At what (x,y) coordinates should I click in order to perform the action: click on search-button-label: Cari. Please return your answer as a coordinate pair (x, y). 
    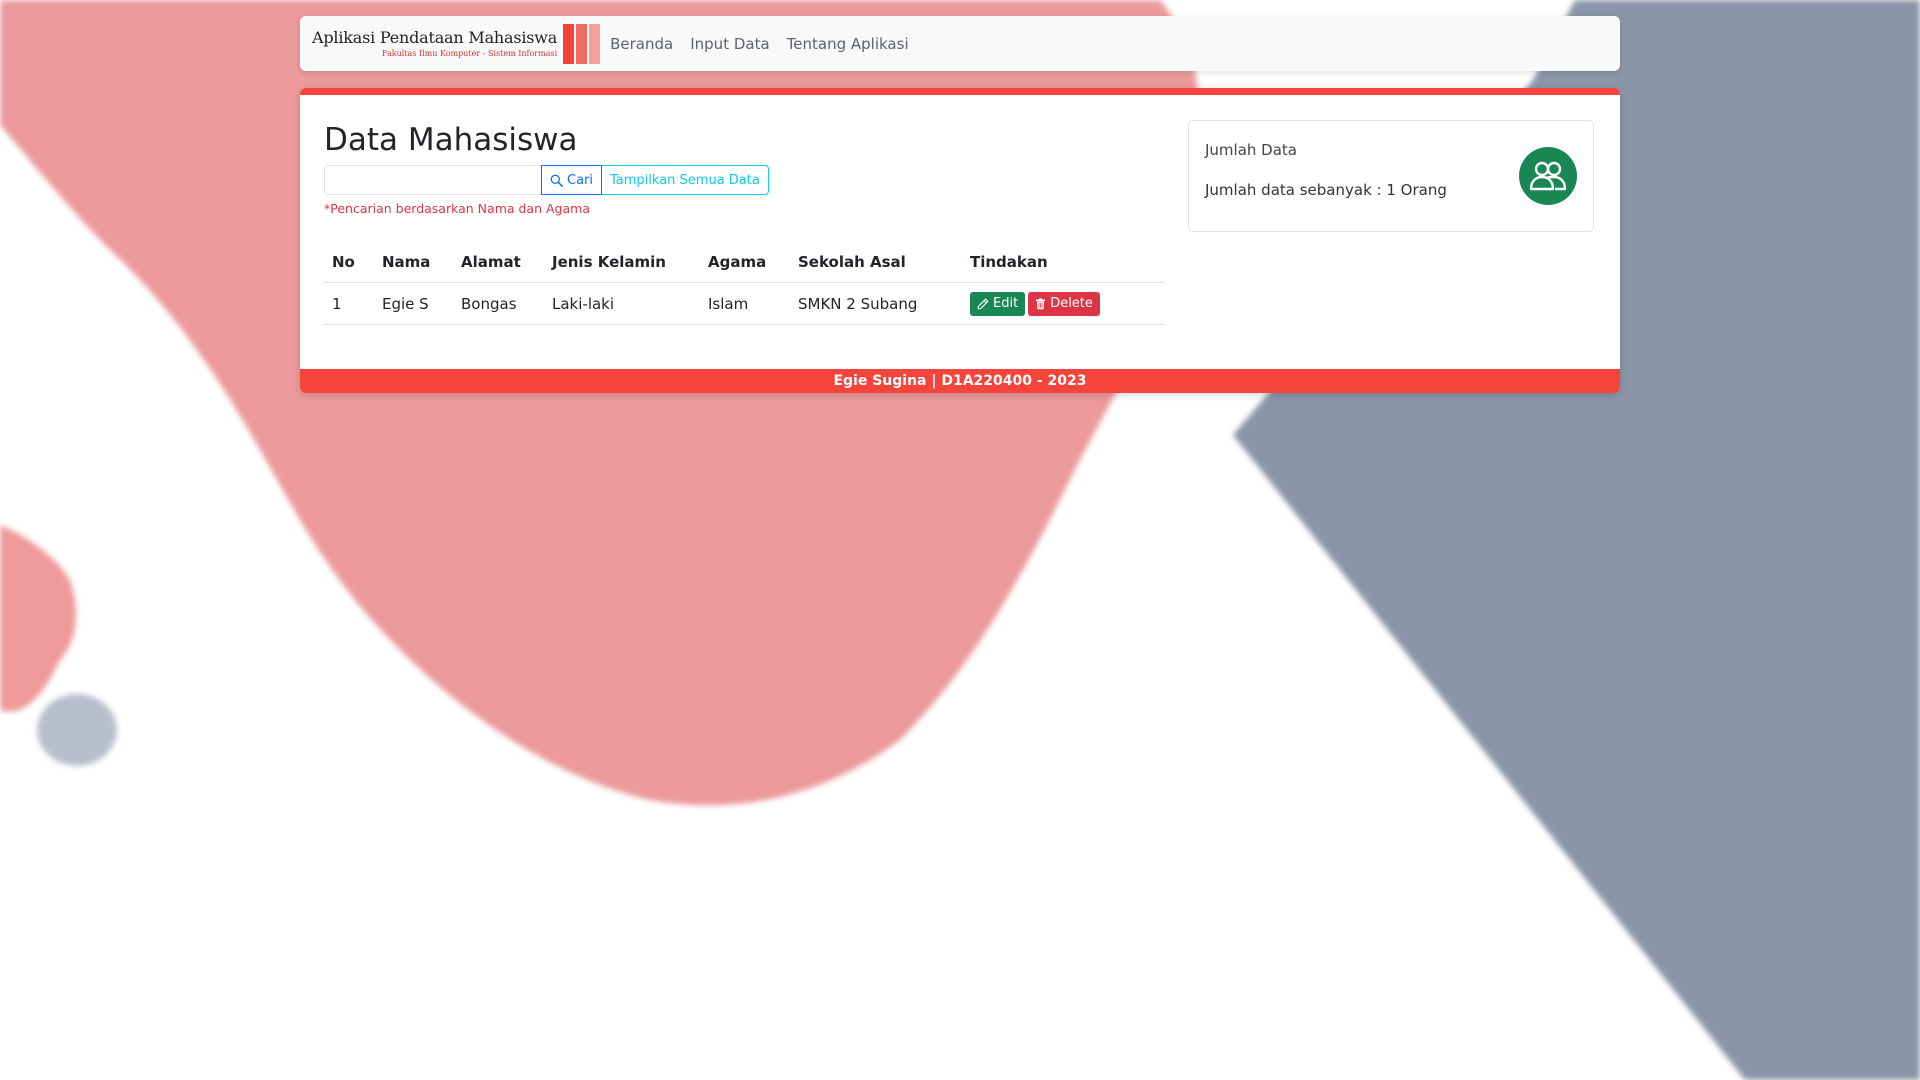
    Looking at the image, I should click on (580, 180).